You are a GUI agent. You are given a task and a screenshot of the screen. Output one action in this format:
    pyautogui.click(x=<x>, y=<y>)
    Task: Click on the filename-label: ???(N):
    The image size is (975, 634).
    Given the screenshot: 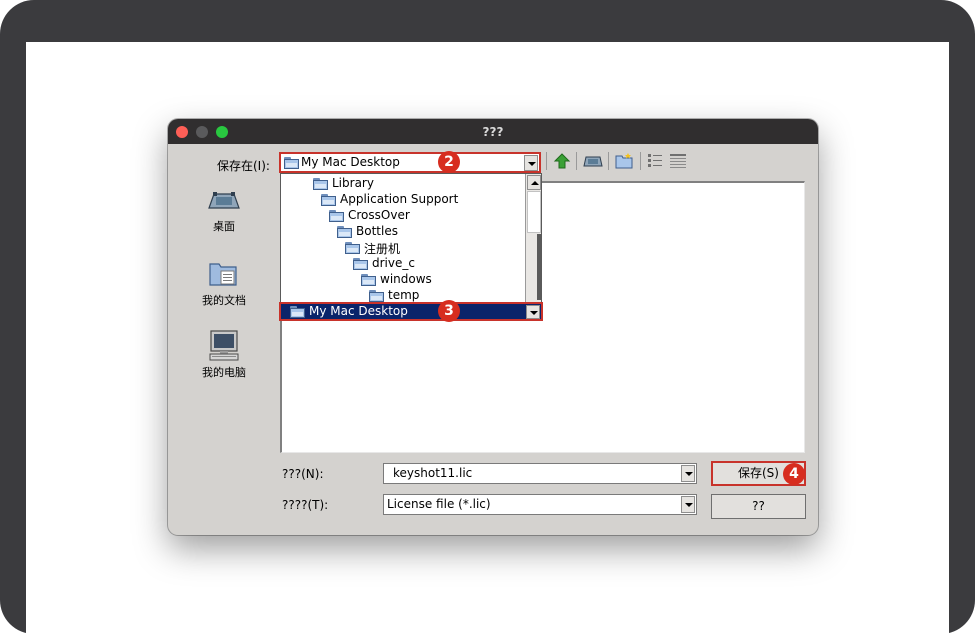 What is the action you would take?
    pyautogui.click(x=303, y=474)
    